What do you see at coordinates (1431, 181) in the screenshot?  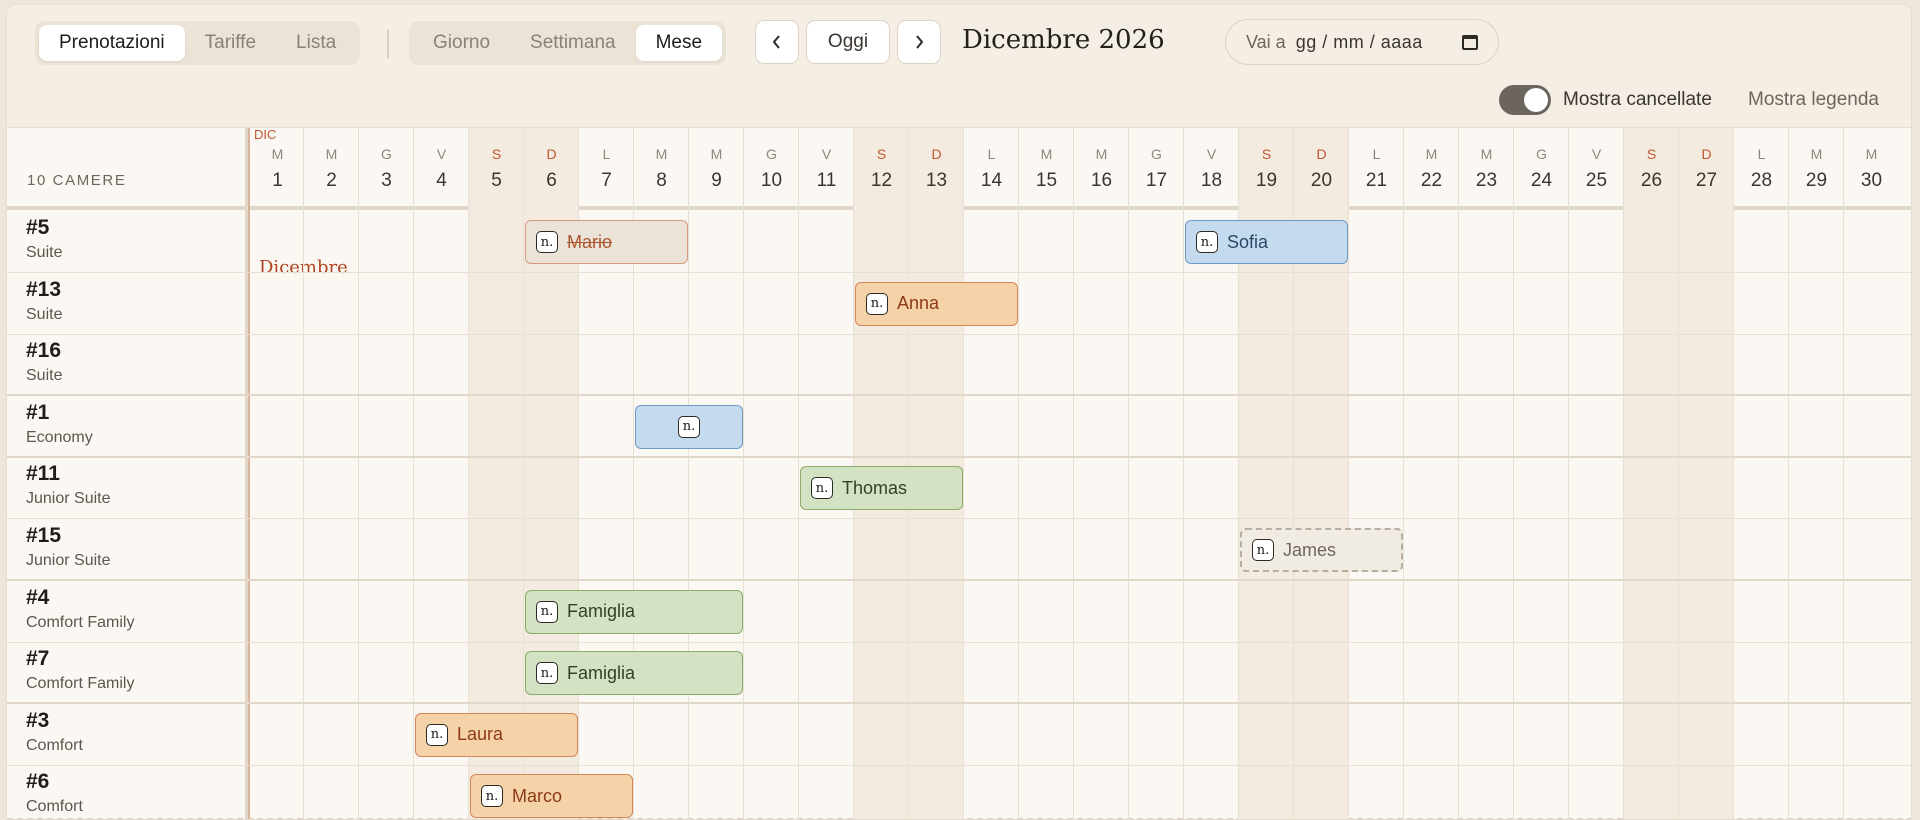 I see `day-number-label: 22` at bounding box center [1431, 181].